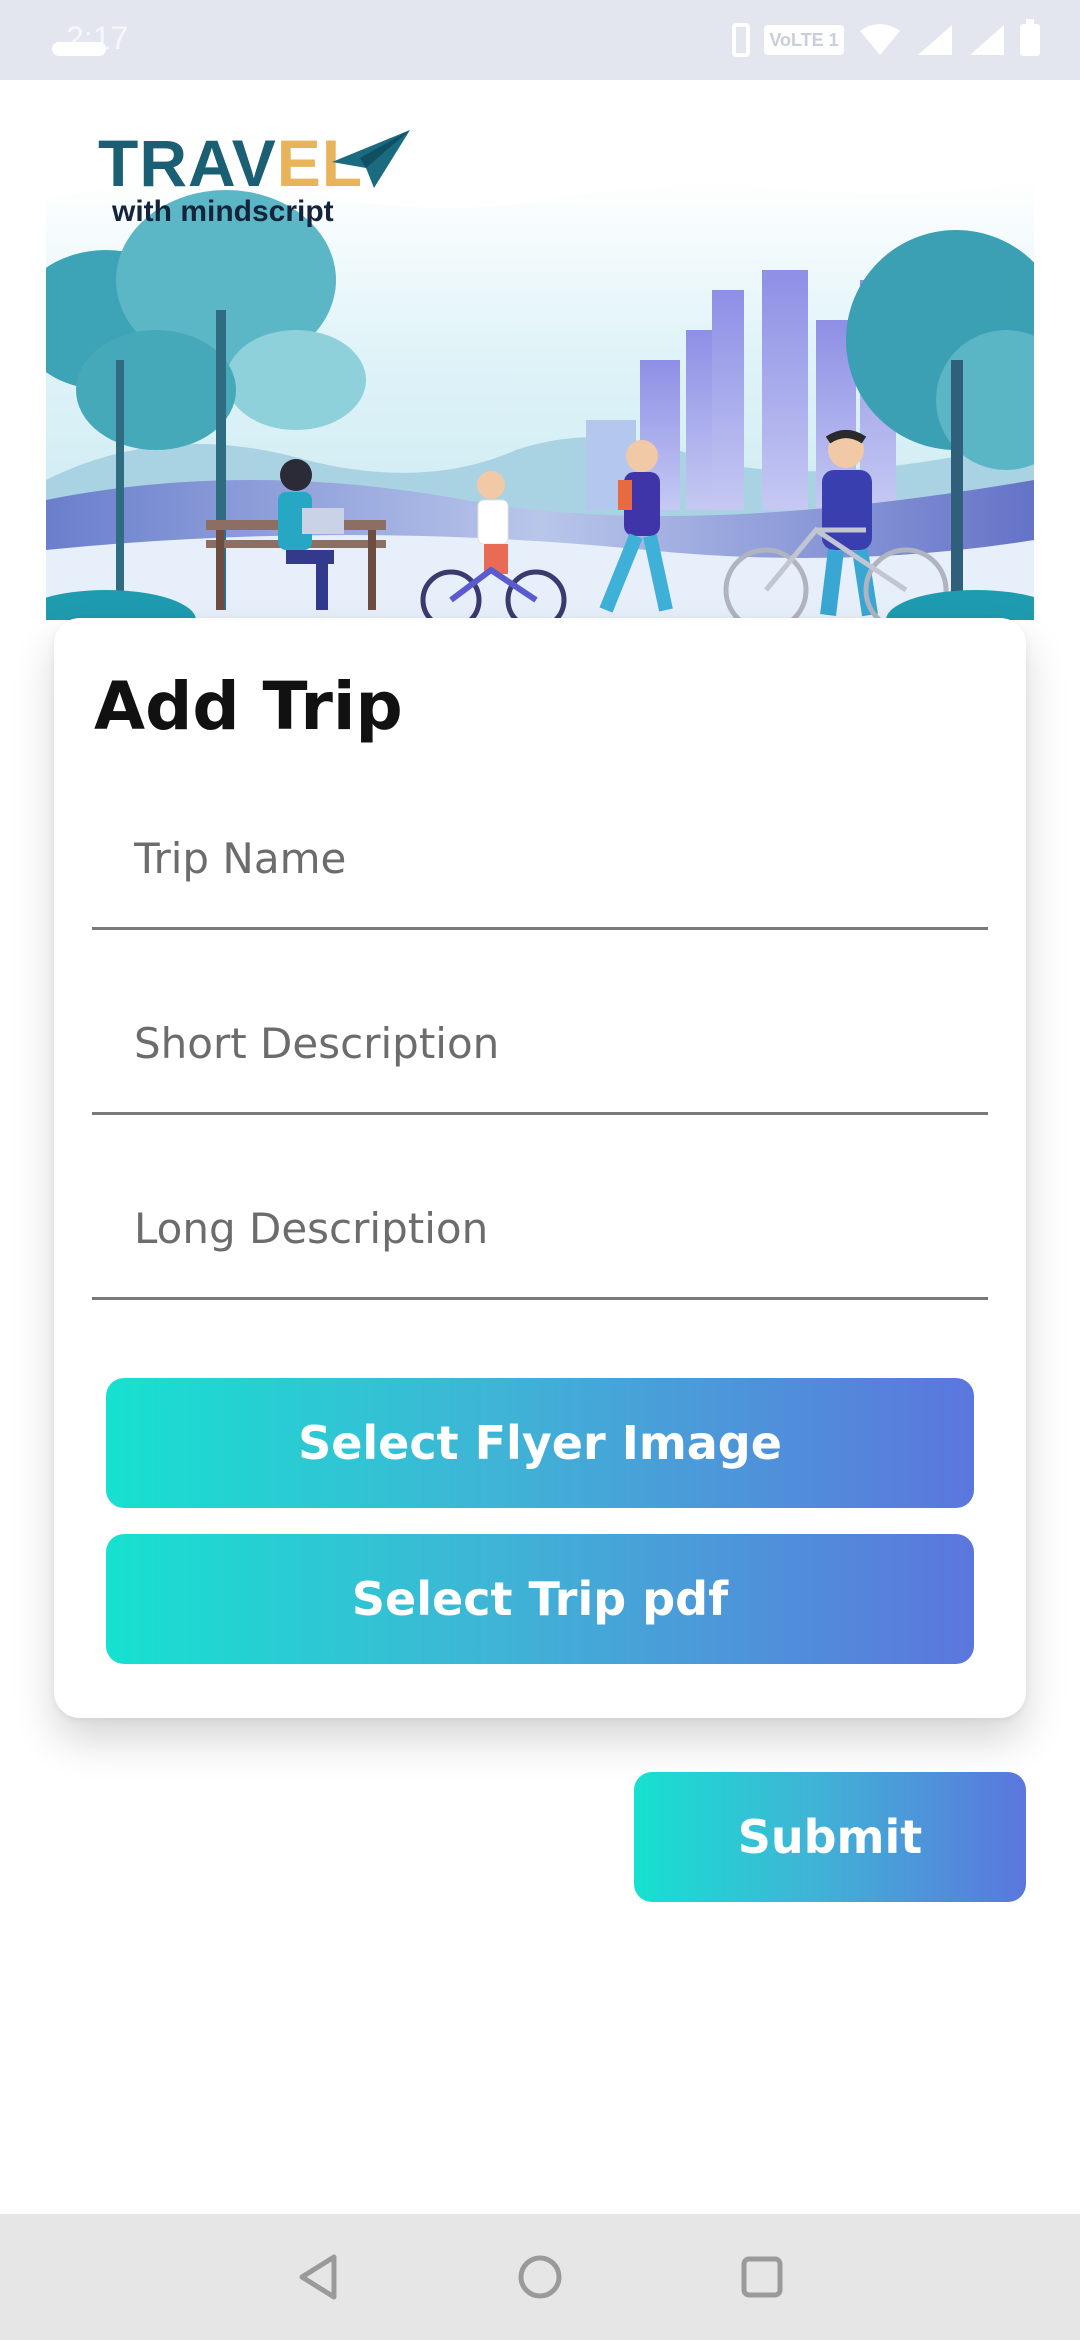 Image resolution: width=1080 pixels, height=2340 pixels. Describe the element at coordinates (223, 211) in the screenshot. I see `logo-tagline: with mindscript` at that location.